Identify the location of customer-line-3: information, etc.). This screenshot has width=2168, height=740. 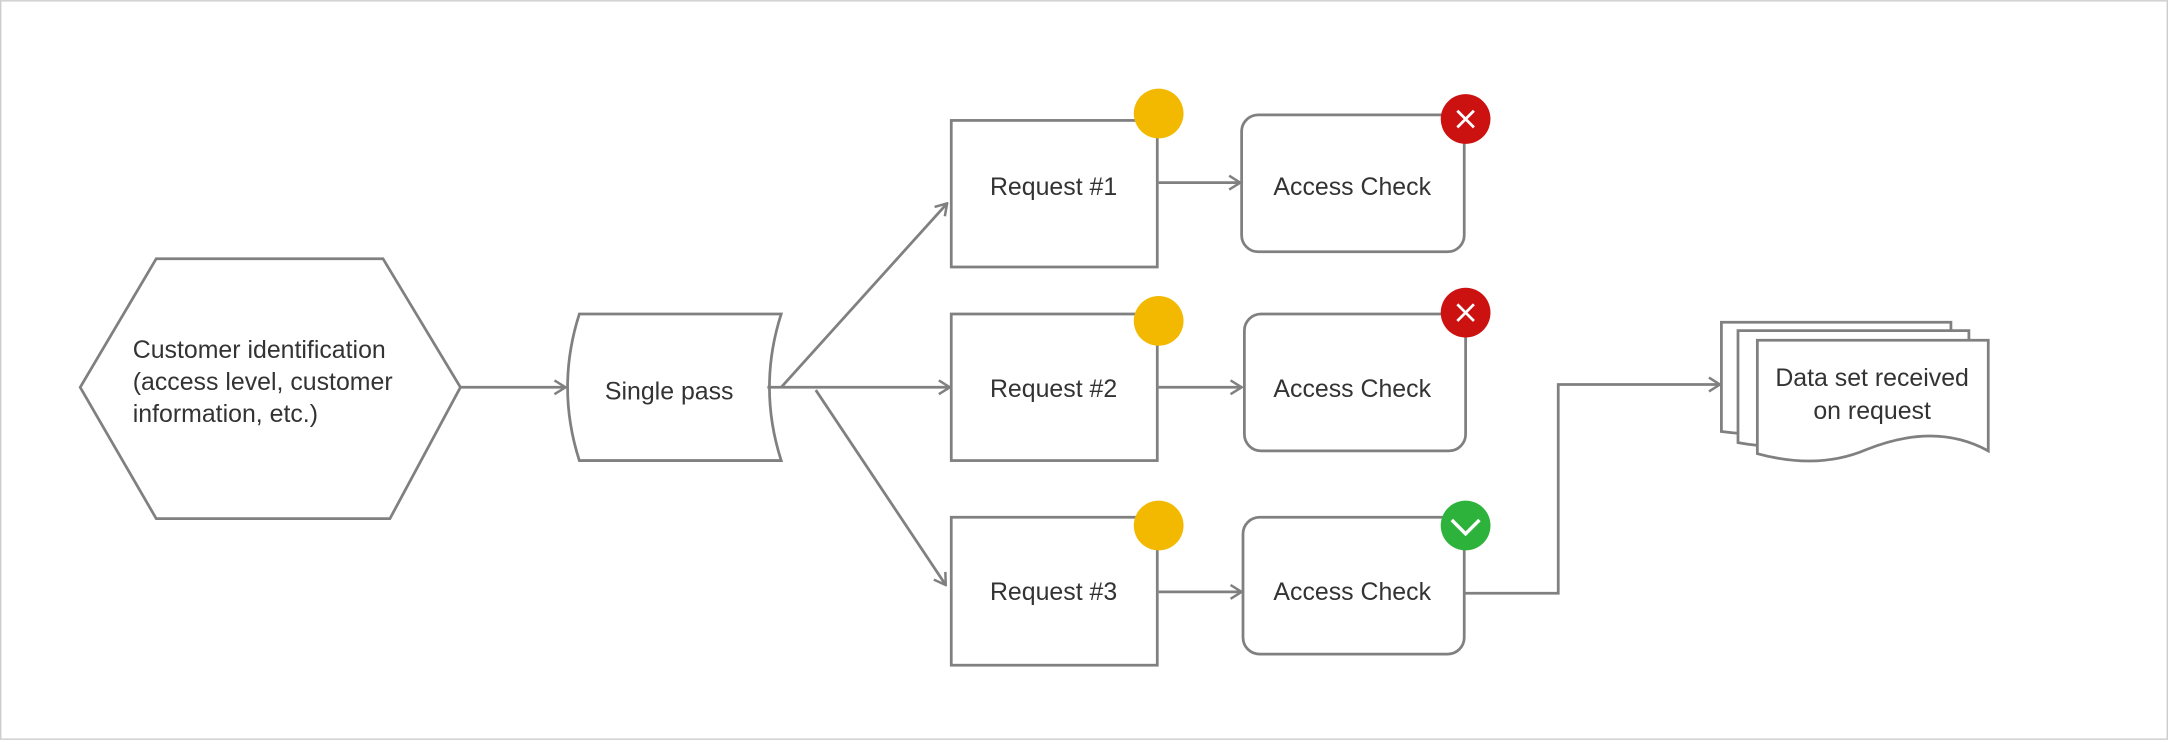
(225, 414).